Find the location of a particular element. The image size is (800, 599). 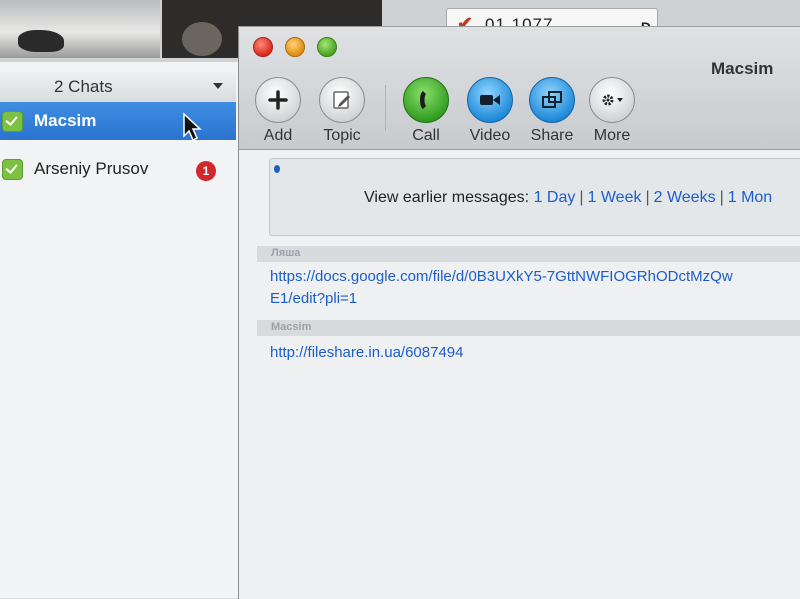

message-sender-header: Macsim is located at coordinates (528, 328).